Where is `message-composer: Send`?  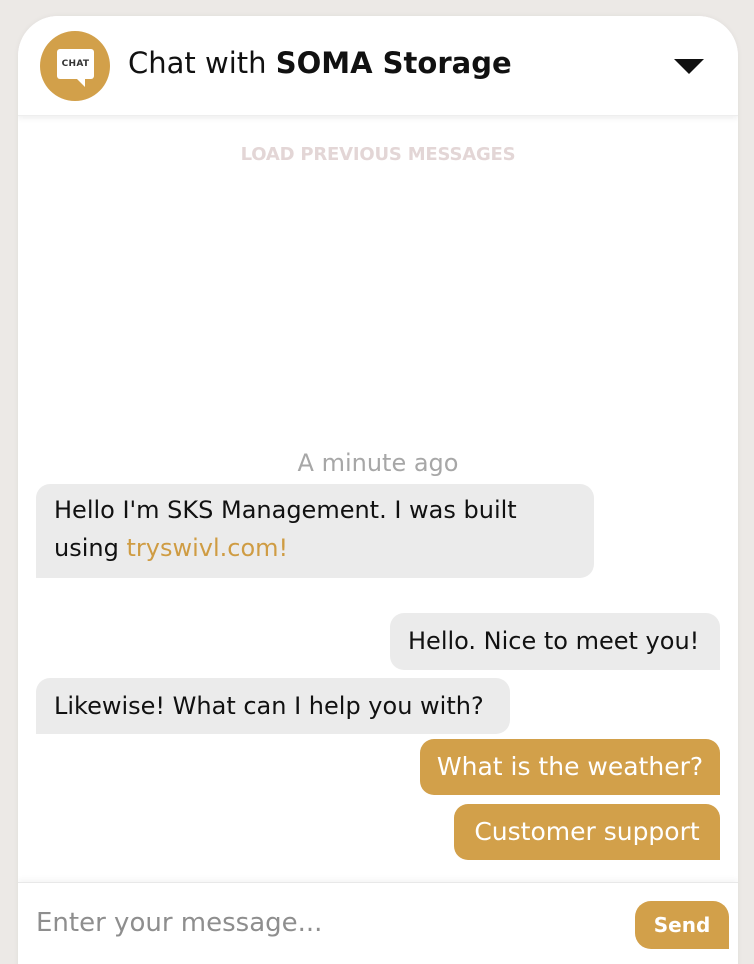
message-composer: Send is located at coordinates (378, 923).